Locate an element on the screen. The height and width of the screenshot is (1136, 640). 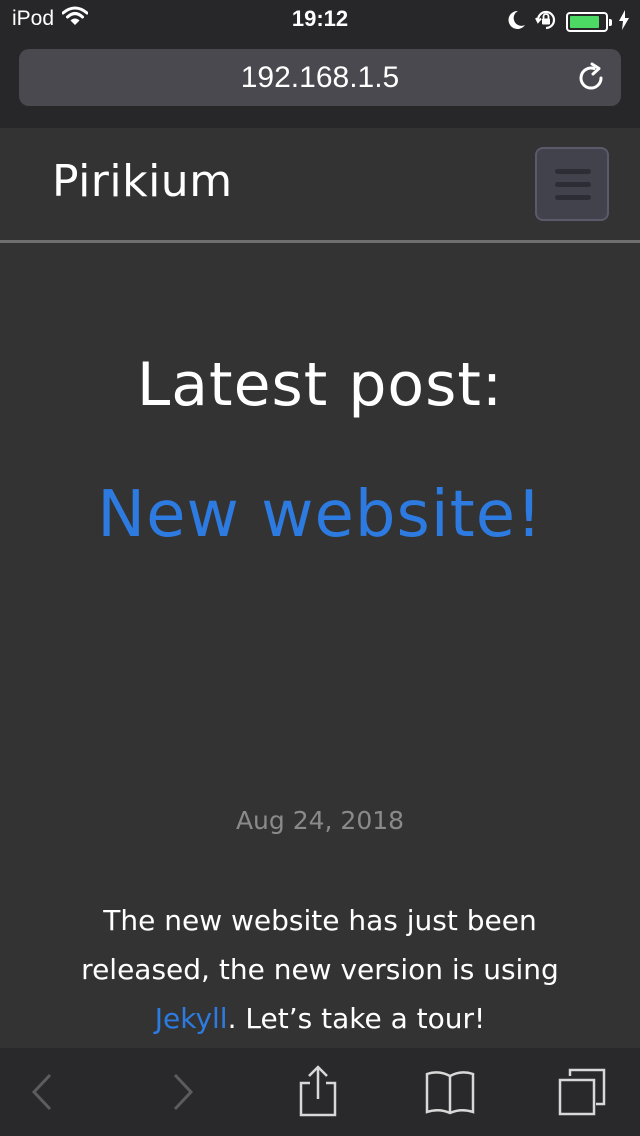
moon-icon is located at coordinates (516, 22).